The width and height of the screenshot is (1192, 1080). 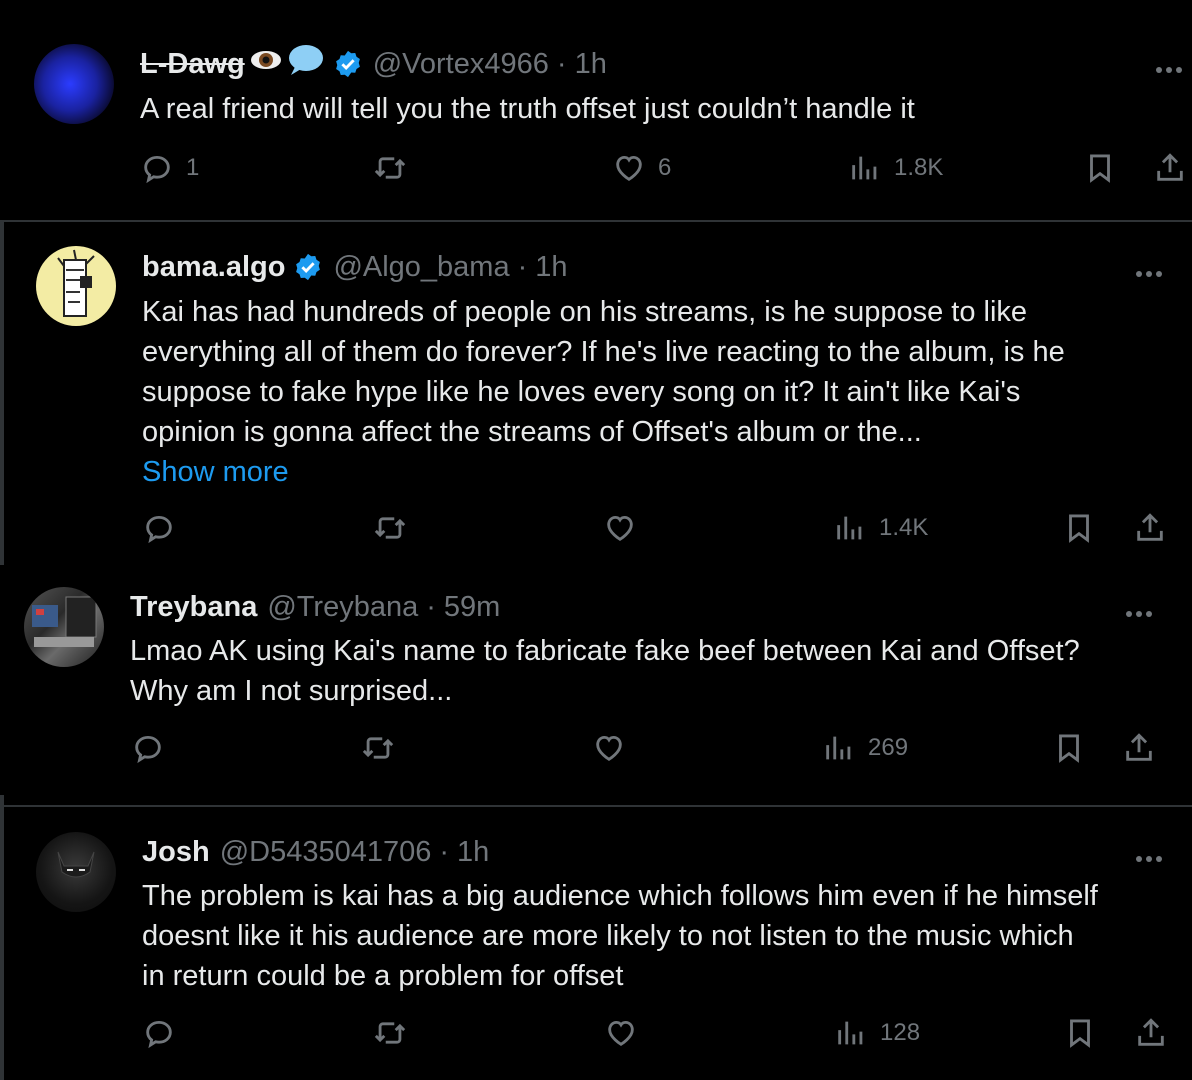 What do you see at coordinates (472, 607) in the screenshot?
I see `timestamp: 59m` at bounding box center [472, 607].